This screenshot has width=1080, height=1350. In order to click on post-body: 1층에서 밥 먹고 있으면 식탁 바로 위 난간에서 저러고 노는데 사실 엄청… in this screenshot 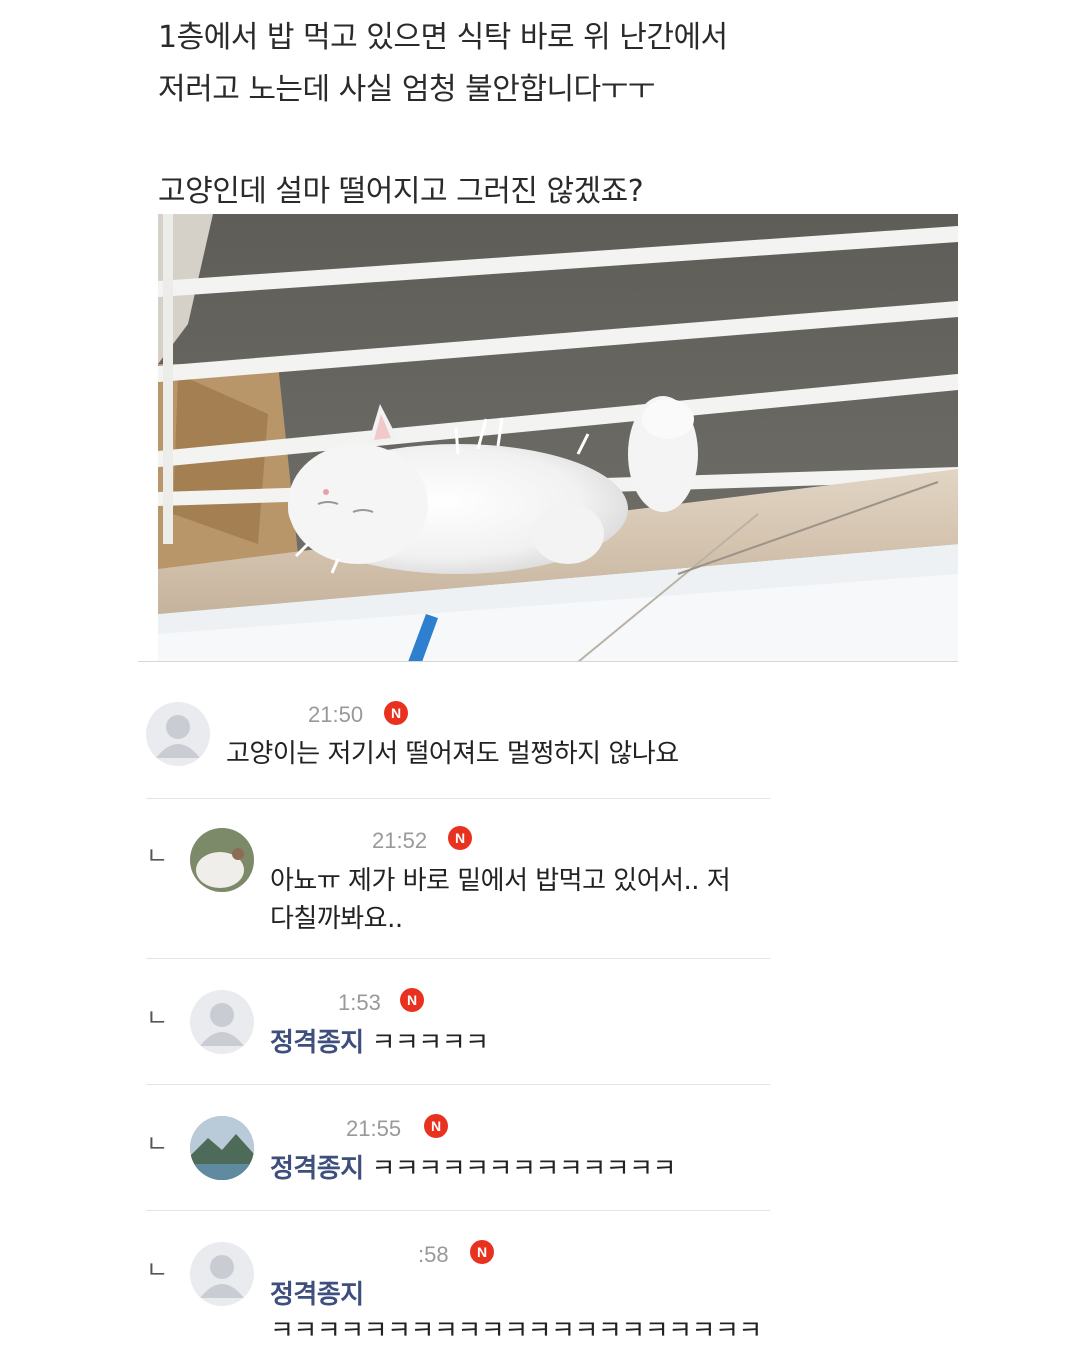, I will do `click(558, 115)`.